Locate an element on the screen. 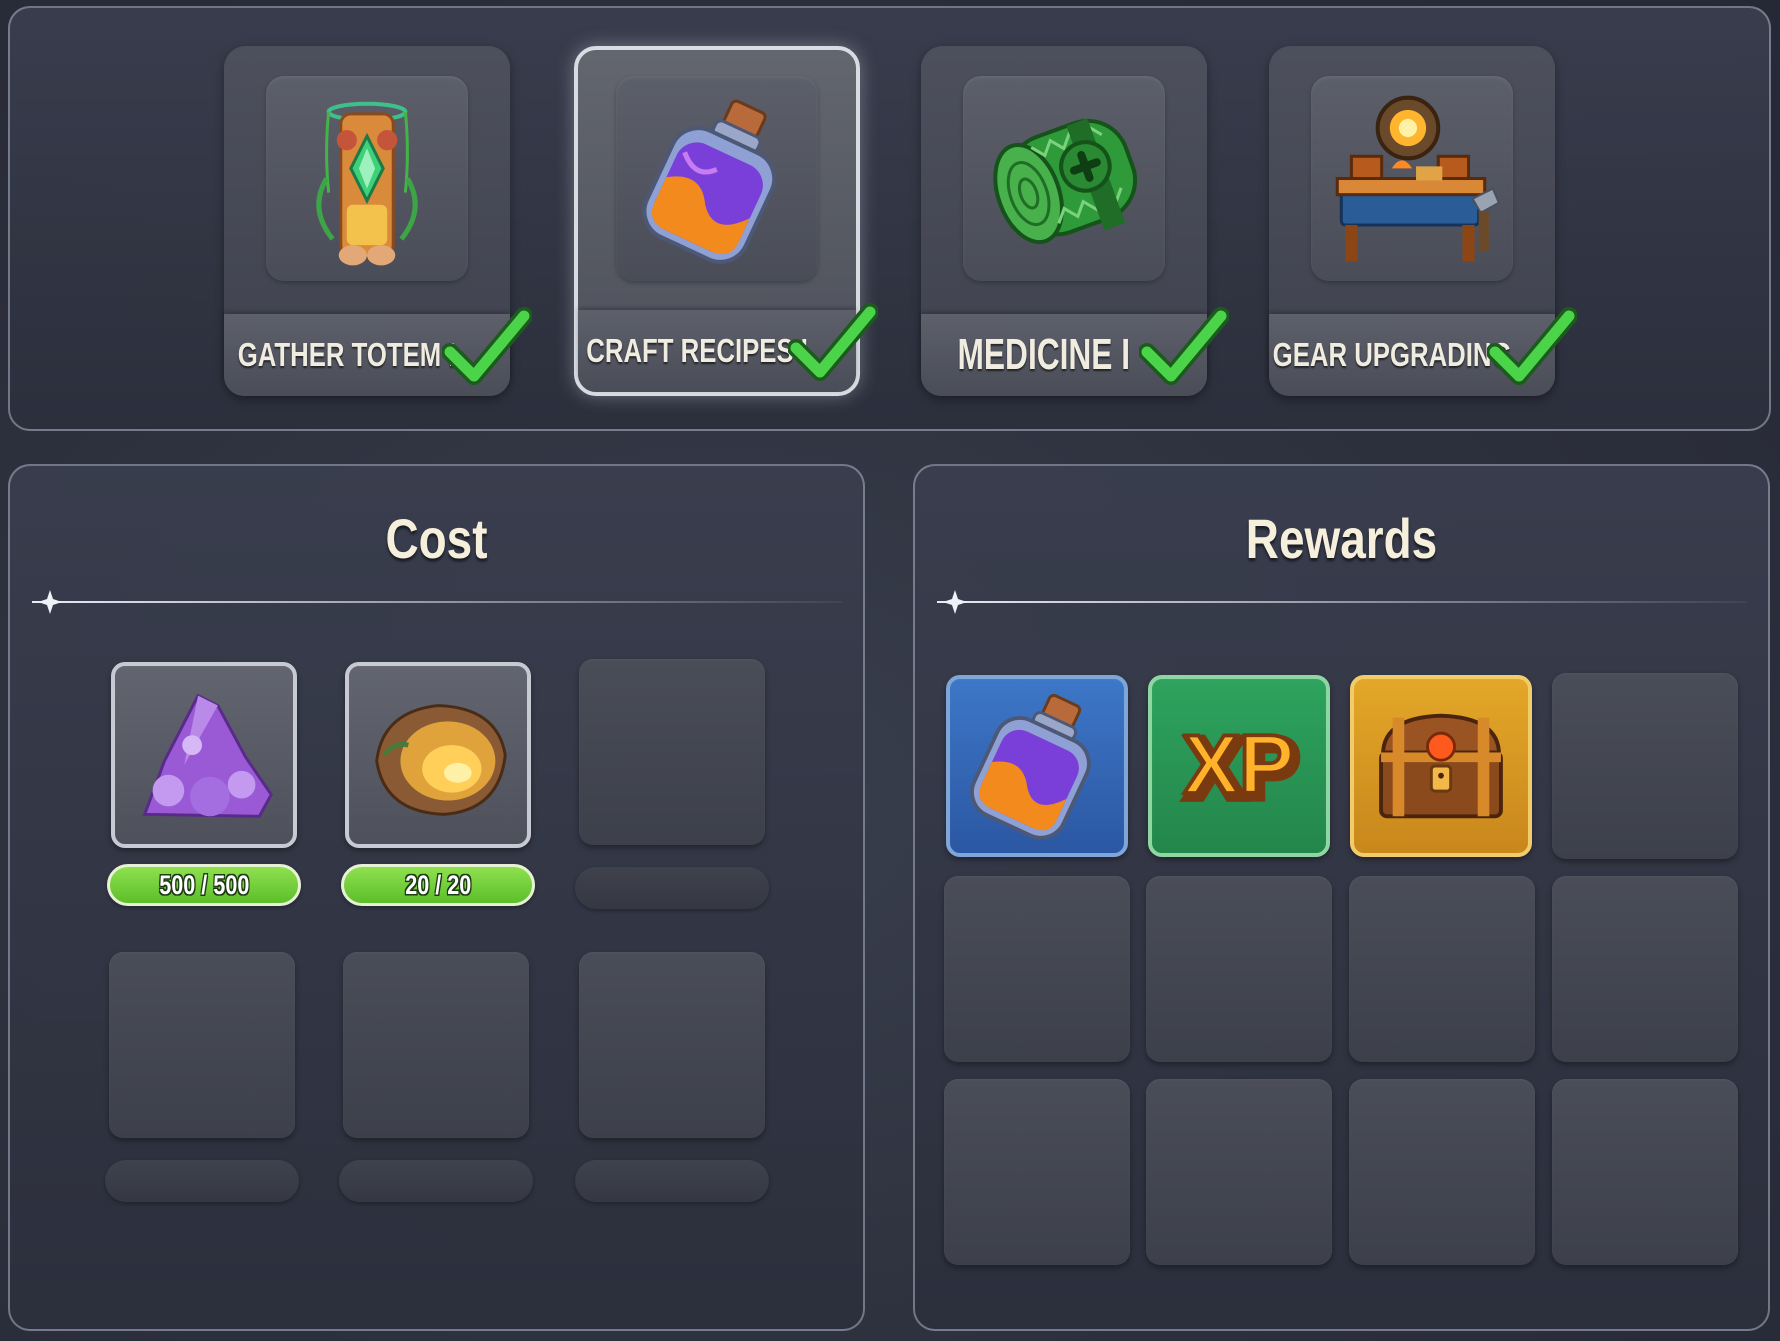 This screenshot has height=1341, width=1780. research-label: MEDICINE I is located at coordinates (1044, 354).